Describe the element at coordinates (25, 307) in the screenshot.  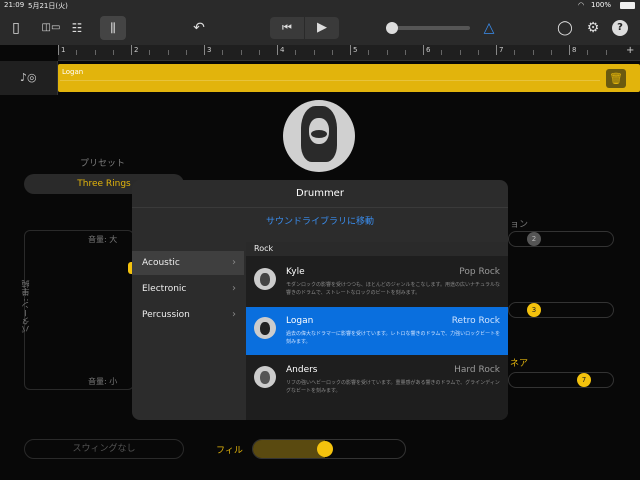
I see `pattern-label: パターン: 単純` at that location.